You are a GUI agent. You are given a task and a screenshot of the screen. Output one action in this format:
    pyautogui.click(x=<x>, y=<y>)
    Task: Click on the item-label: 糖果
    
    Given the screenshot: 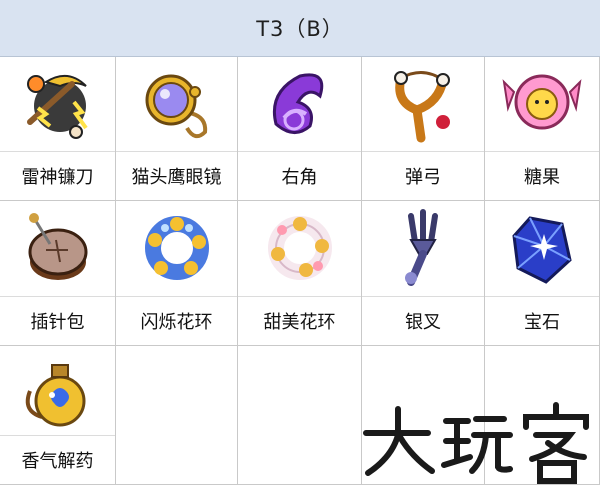 What is the action you would take?
    pyautogui.click(x=542, y=175)
    